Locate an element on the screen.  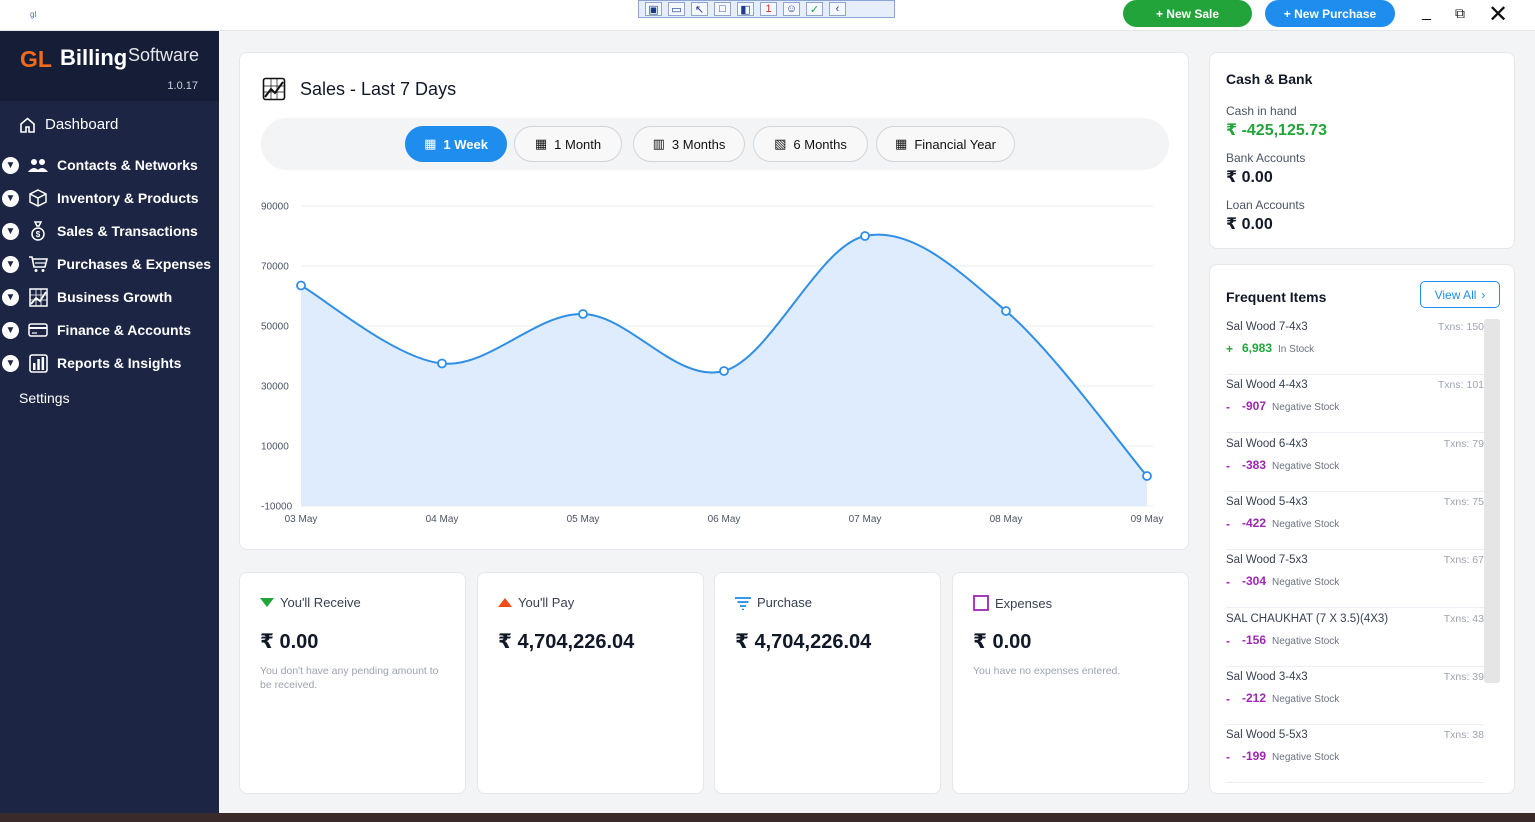
list-item: Sal Wood 7-4x3 Txns: 150 +6,983 In Stock is located at coordinates (1355, 346).